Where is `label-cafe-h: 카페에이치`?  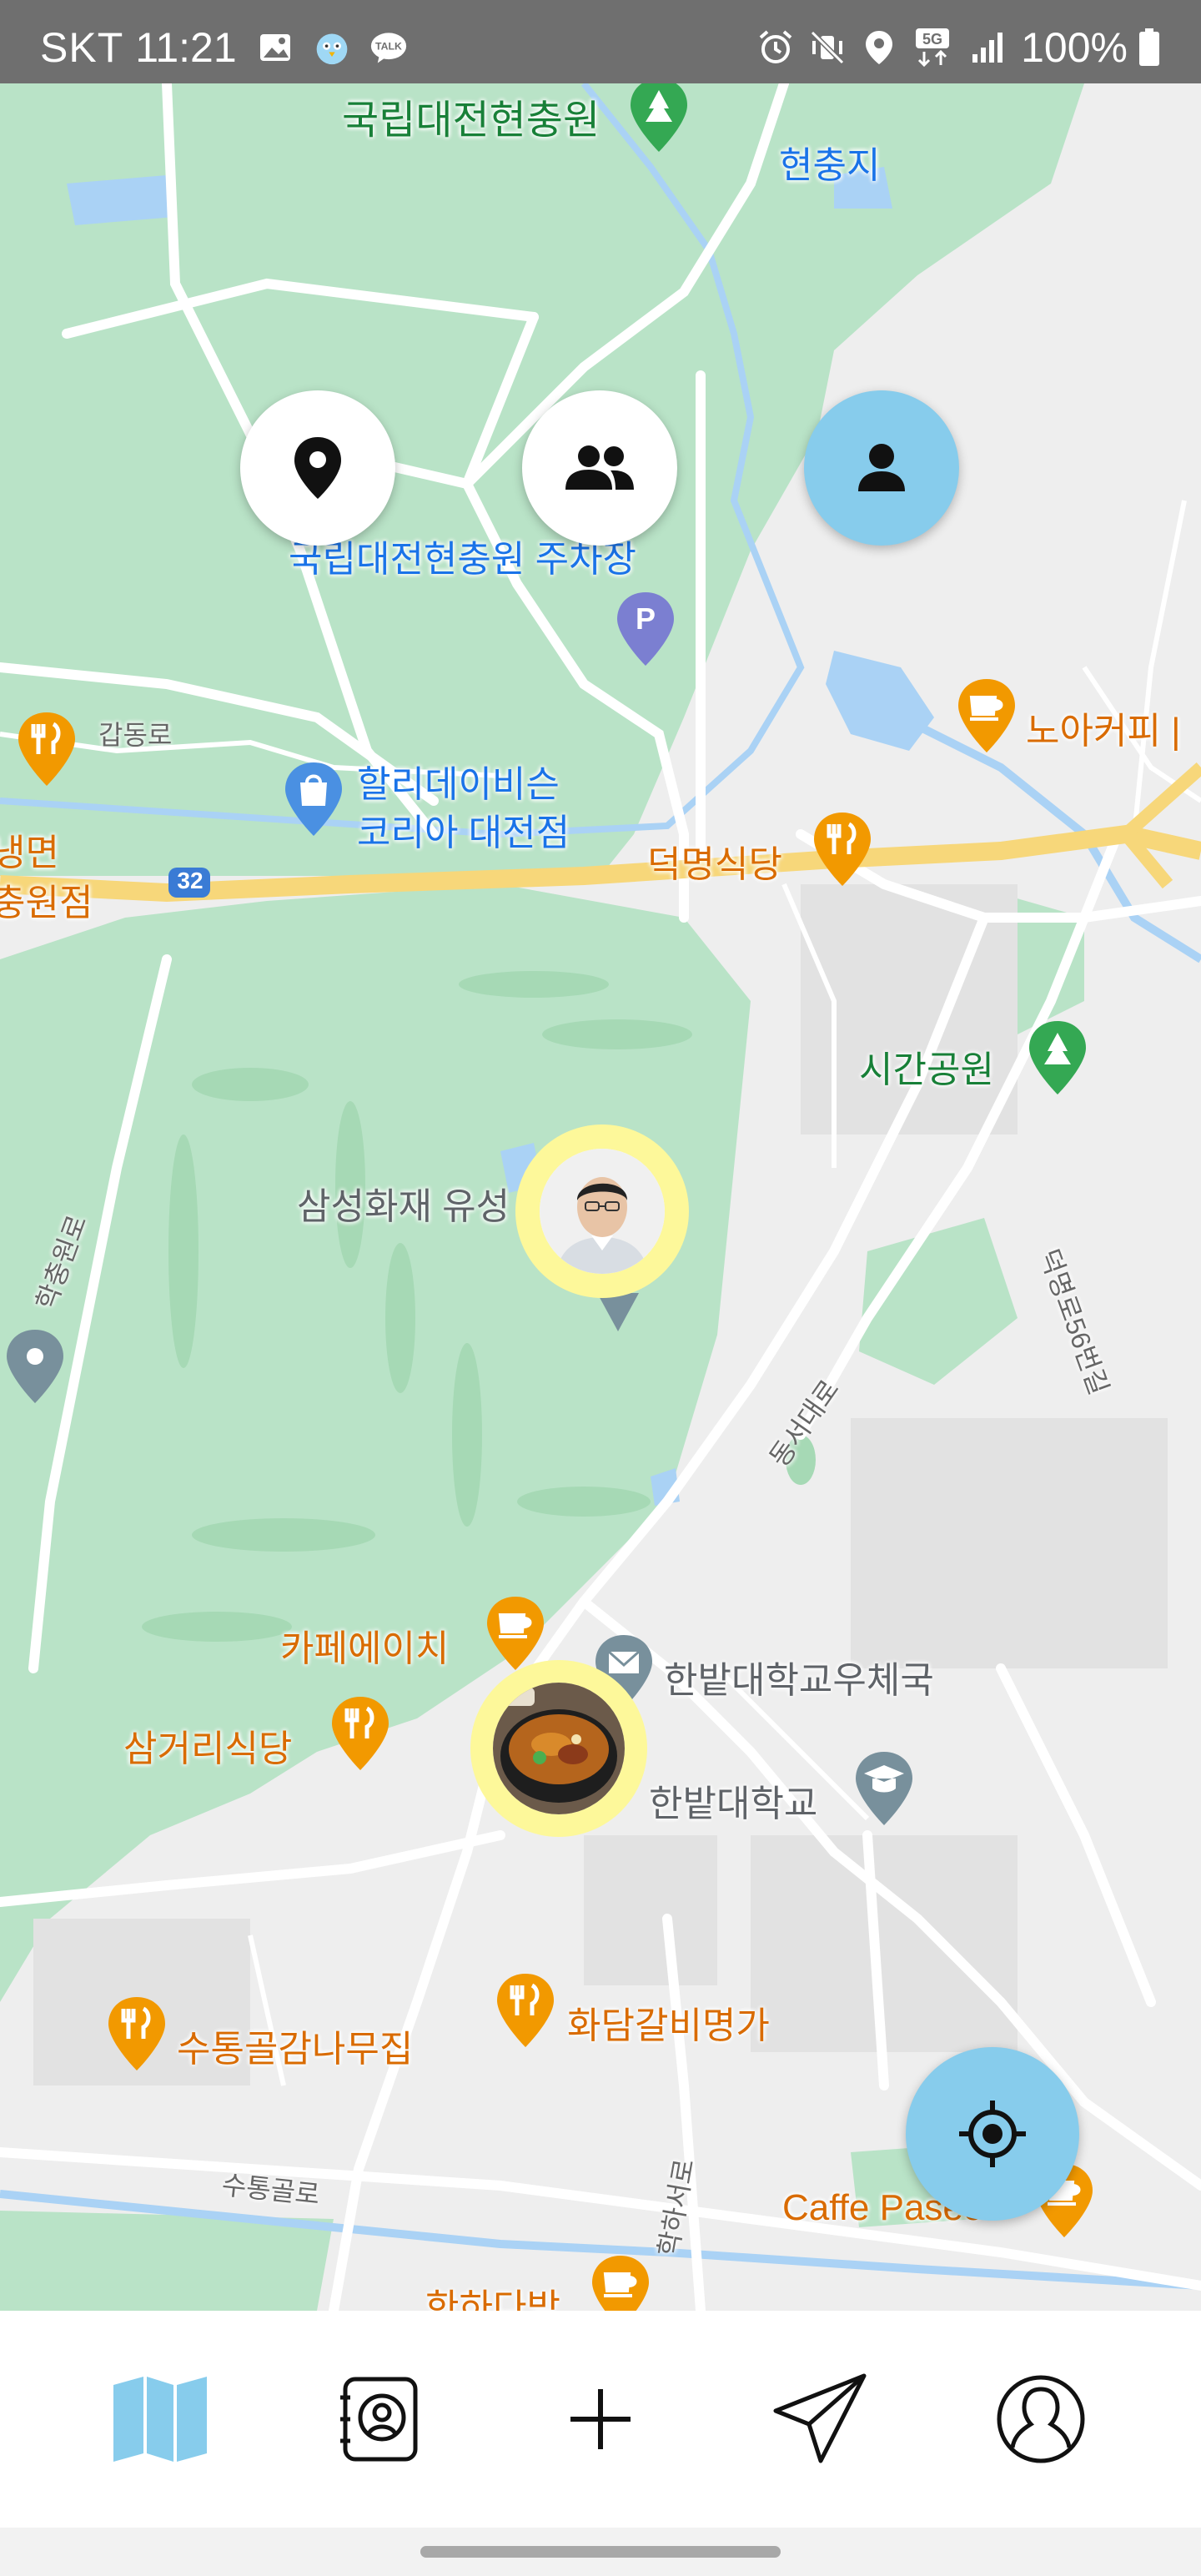 label-cafe-h: 카페에이치 is located at coordinates (365, 1645).